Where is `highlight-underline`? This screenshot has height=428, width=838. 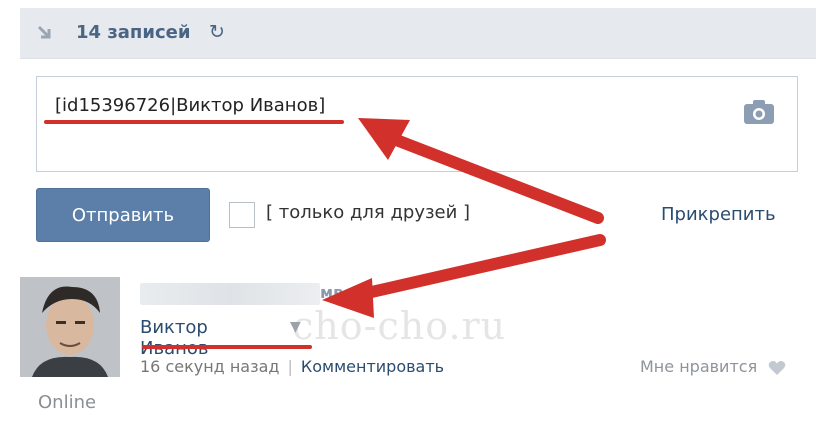
highlight-underline is located at coordinates (227, 347).